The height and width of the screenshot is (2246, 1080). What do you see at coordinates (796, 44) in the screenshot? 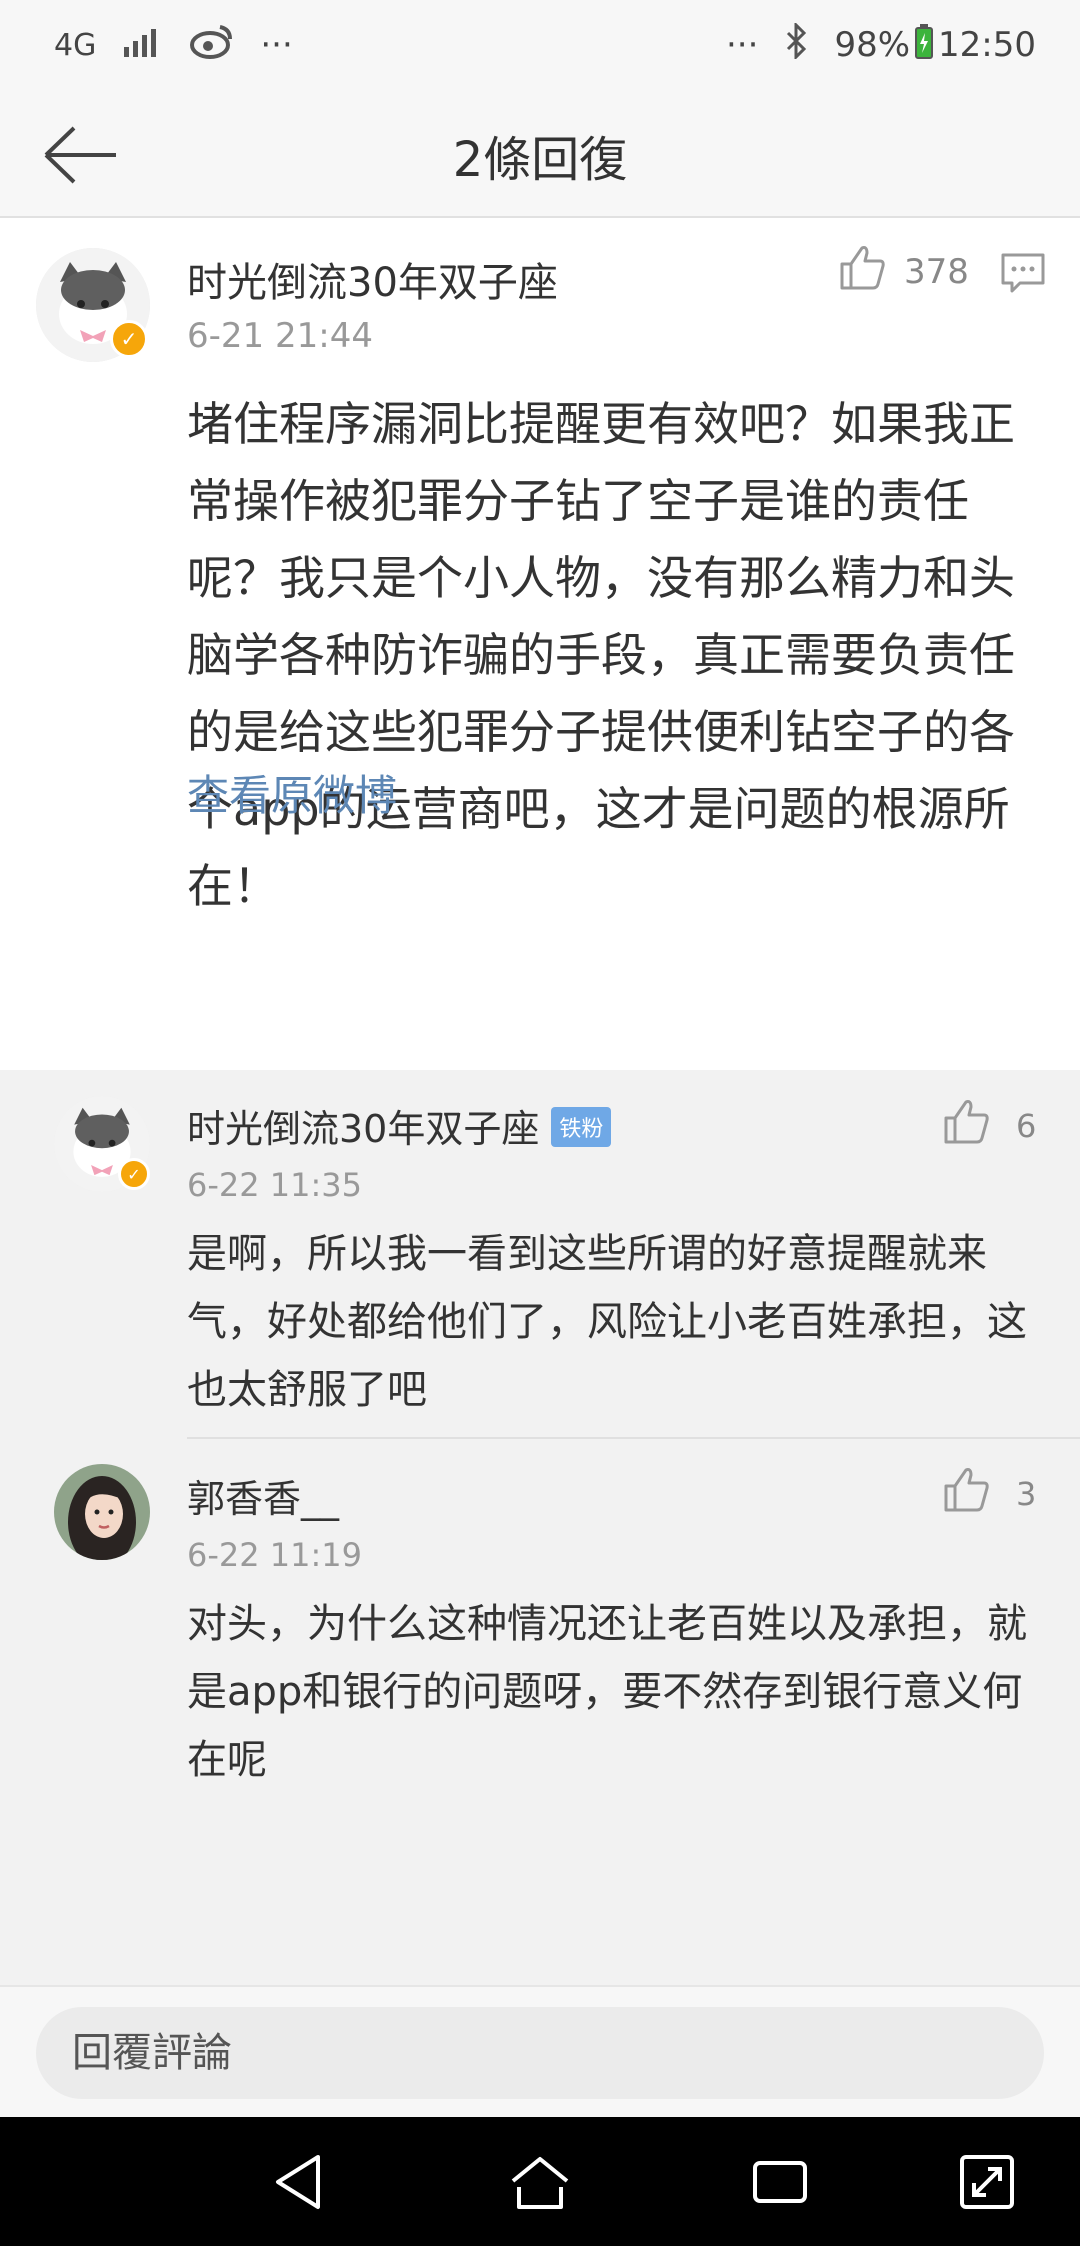
I see `bluetooth-icon` at bounding box center [796, 44].